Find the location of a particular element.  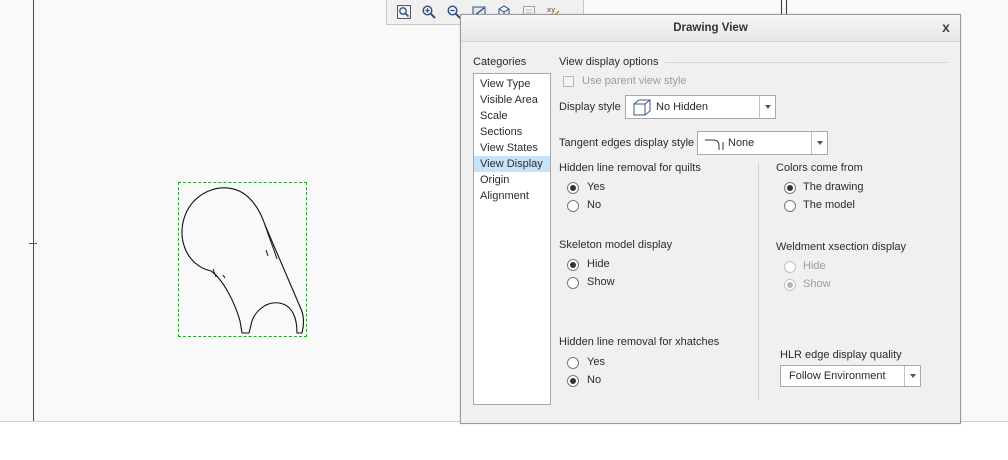

zoom-window-icon is located at coordinates (403, 12).